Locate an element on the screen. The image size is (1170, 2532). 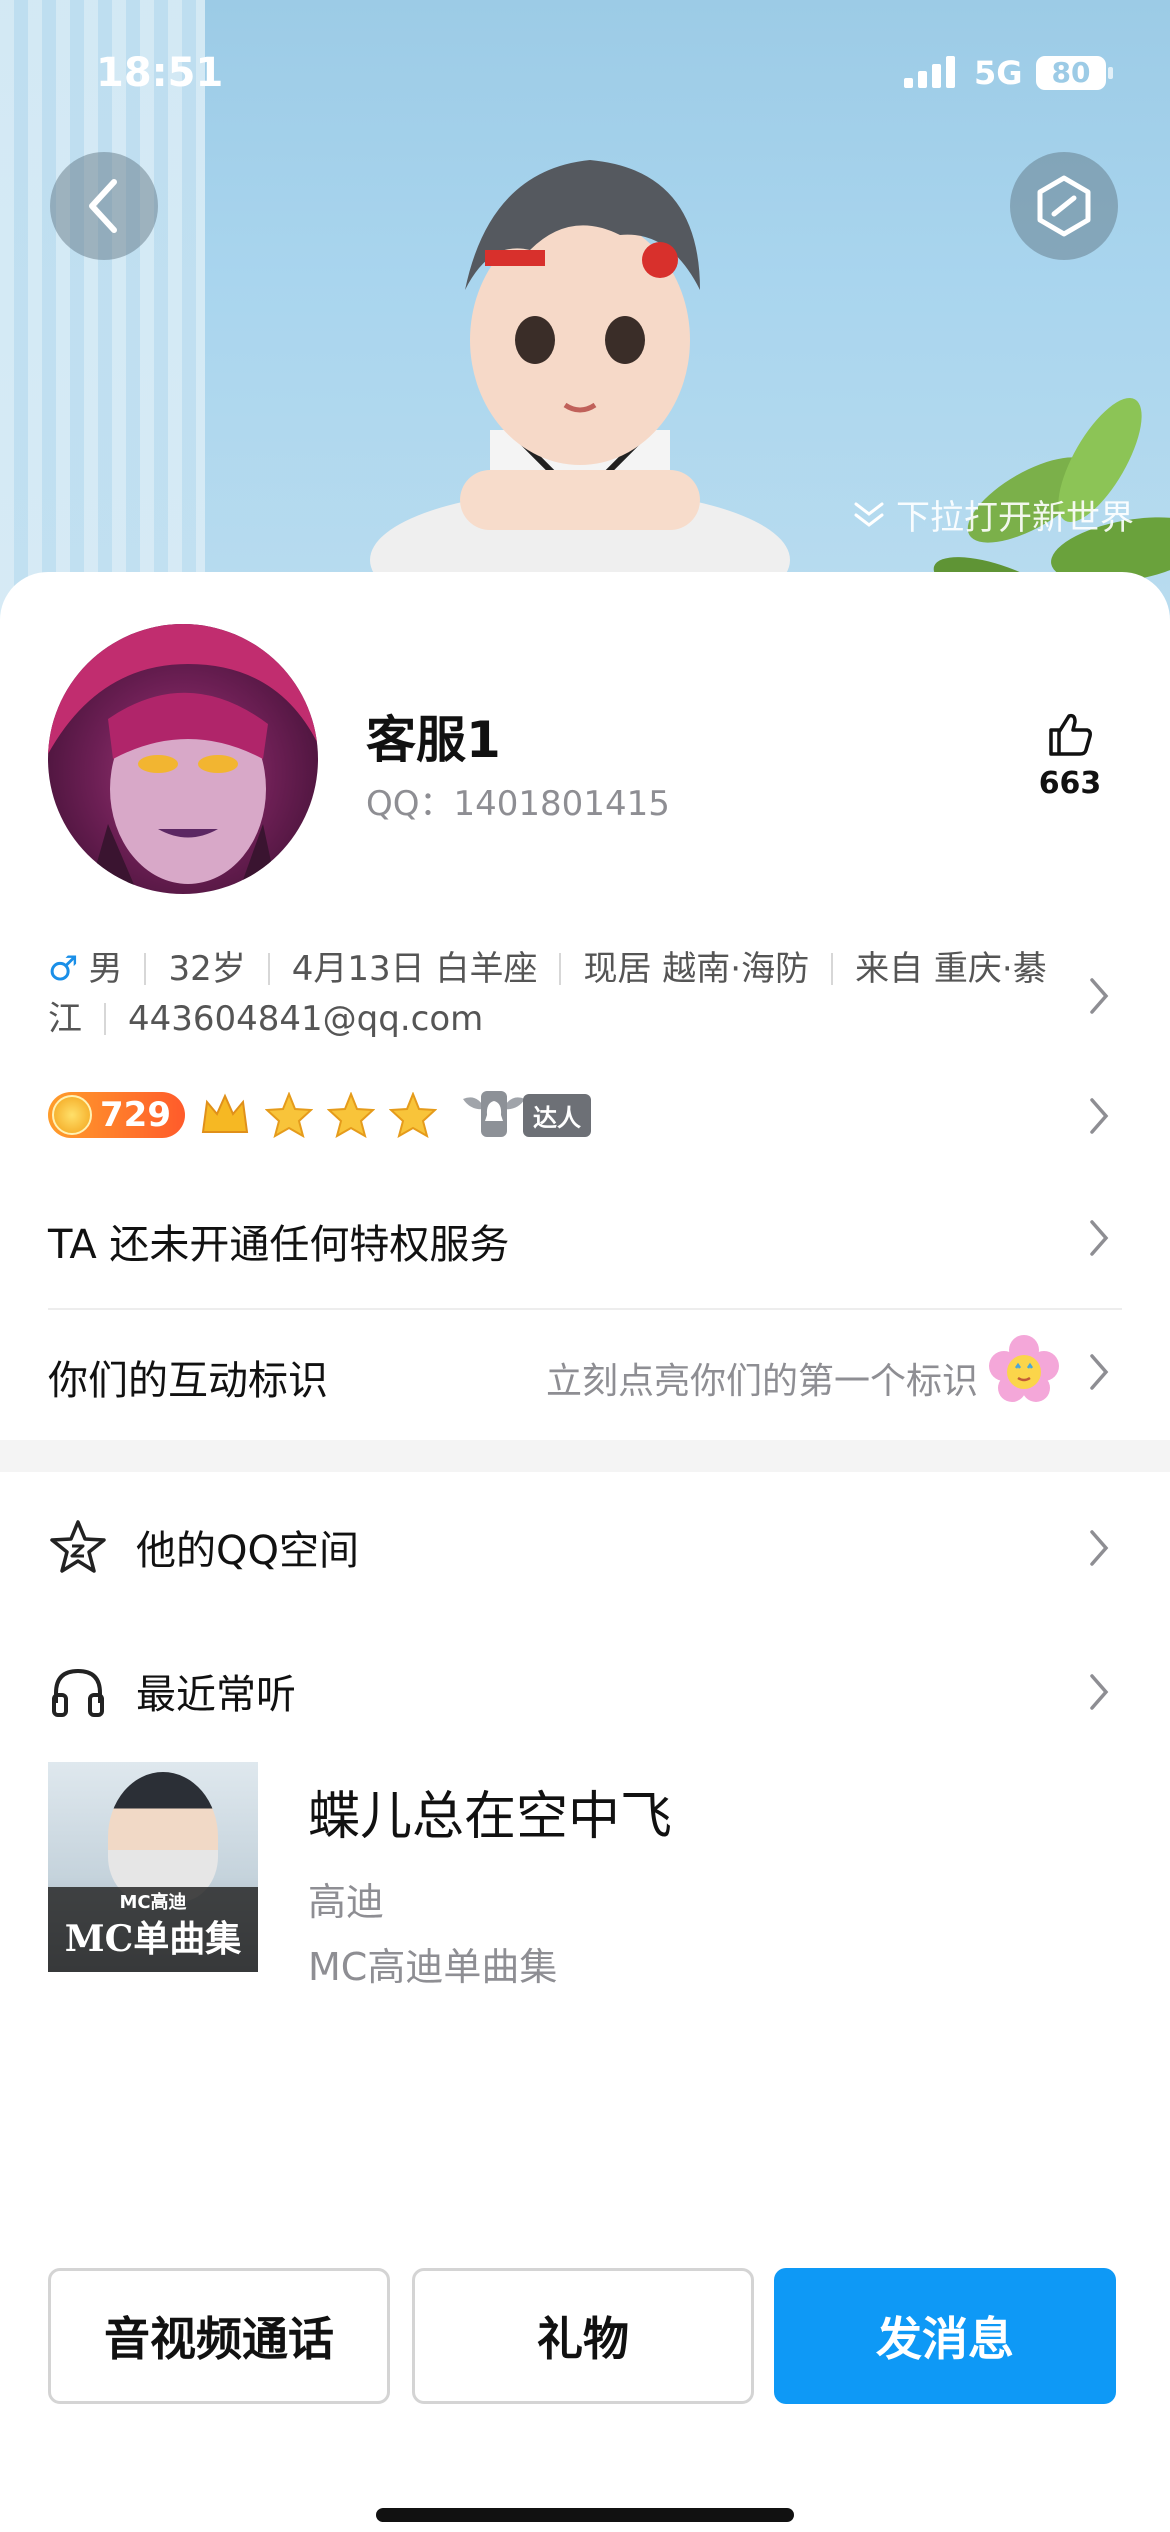
send-message-button: 发消息 is located at coordinates (945, 2336).